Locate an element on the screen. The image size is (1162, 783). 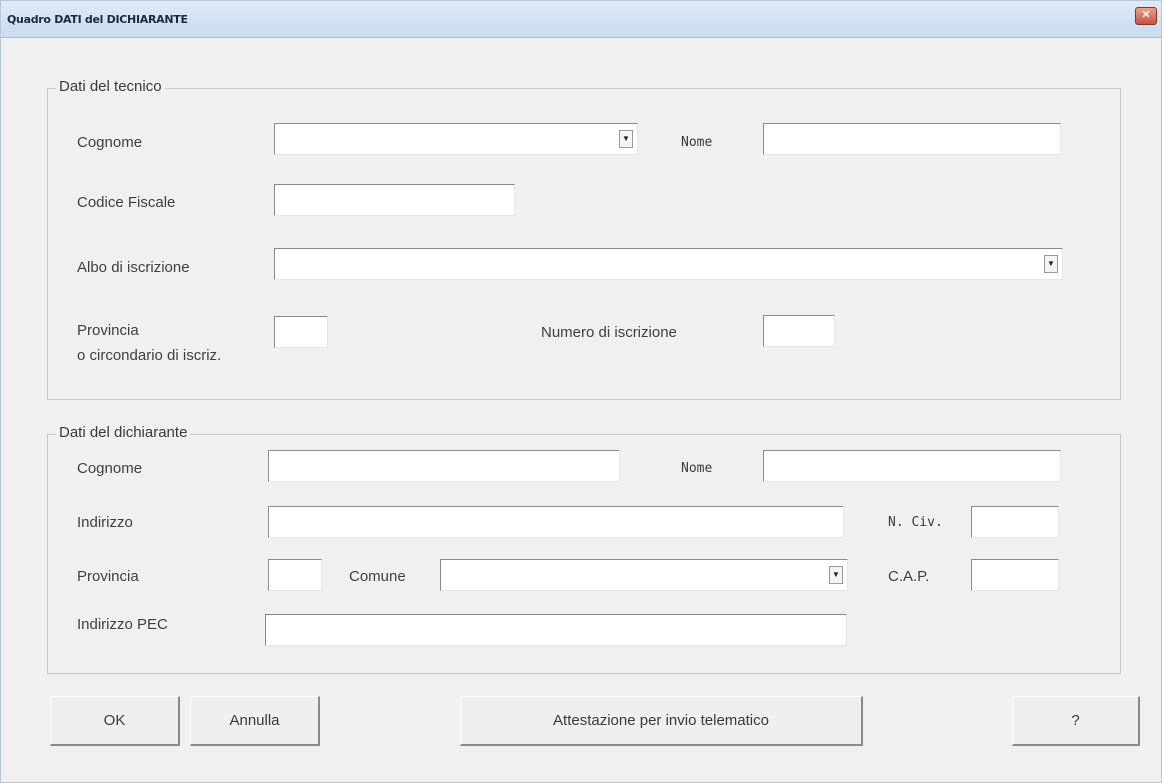
tecnico-provincia-label-line1: Provincia is located at coordinates (108, 330).